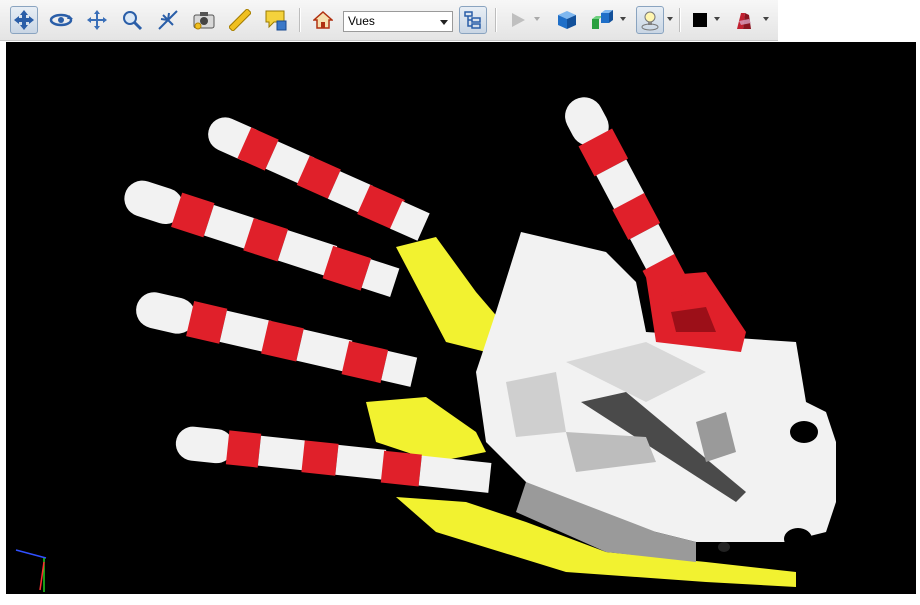  Describe the element at coordinates (567, 20) in the screenshot. I see `cube-icon` at that location.